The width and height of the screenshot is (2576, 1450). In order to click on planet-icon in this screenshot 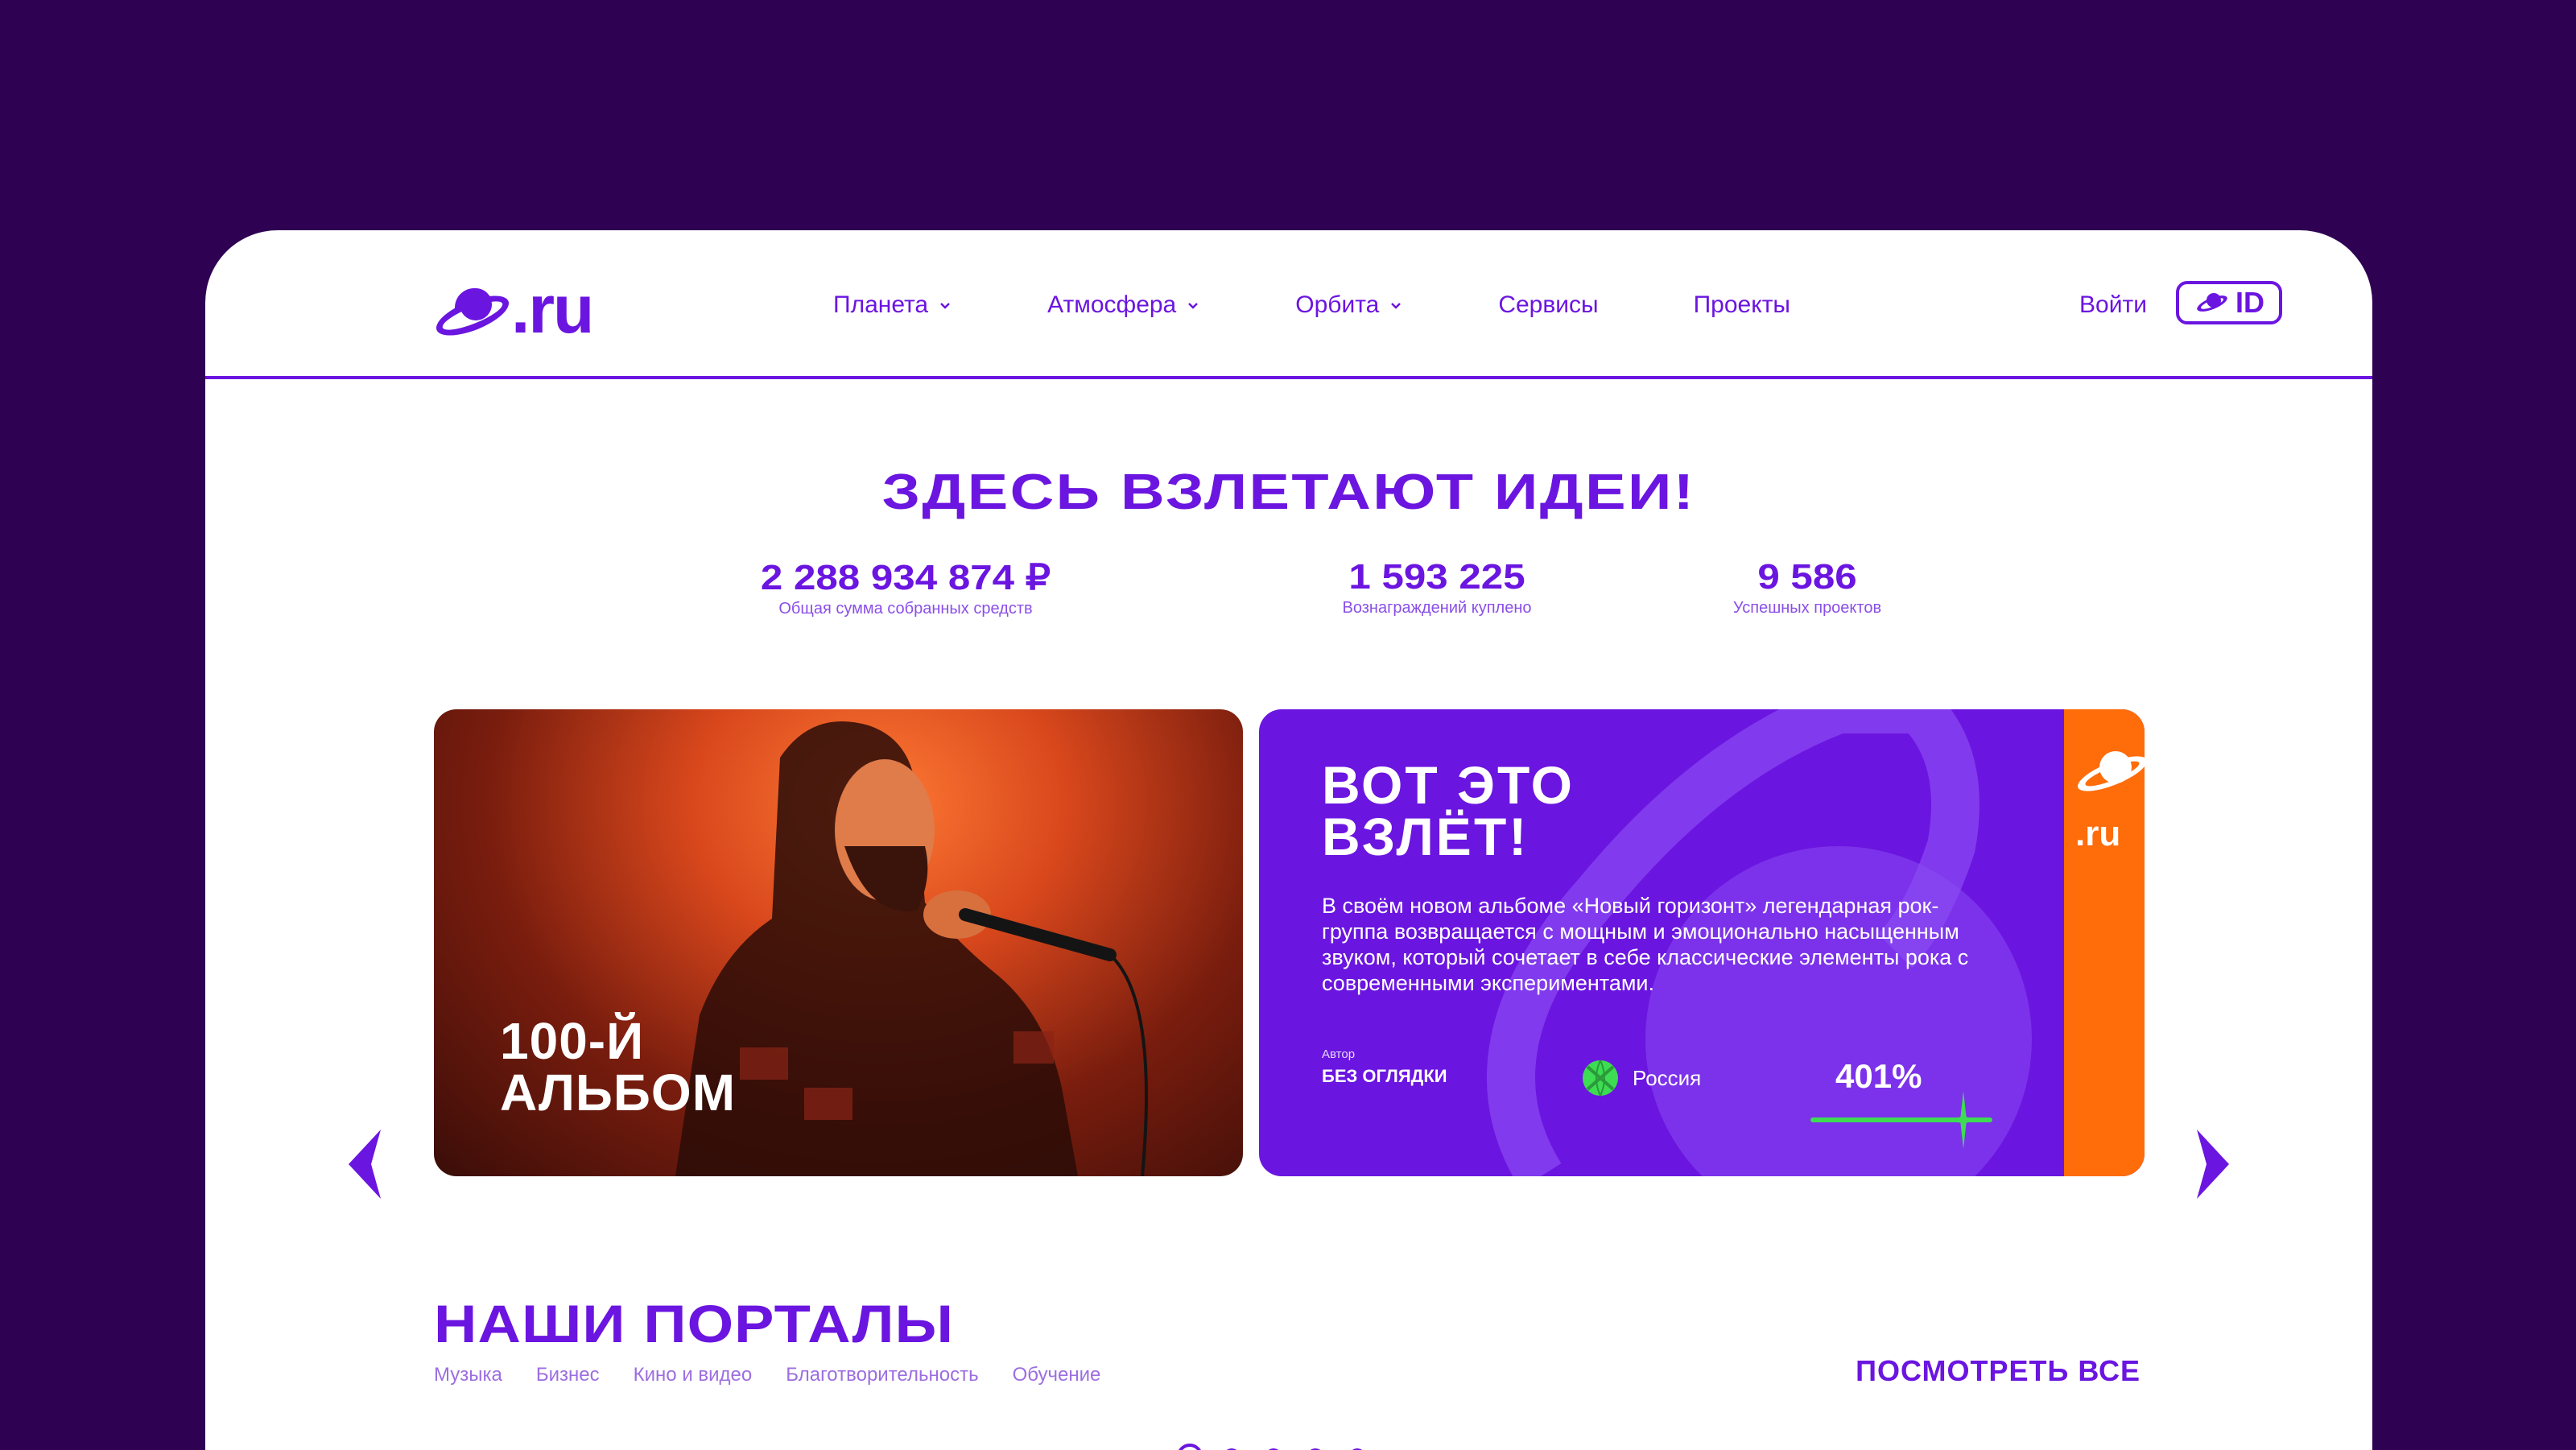, I will do `click(2212, 302)`.